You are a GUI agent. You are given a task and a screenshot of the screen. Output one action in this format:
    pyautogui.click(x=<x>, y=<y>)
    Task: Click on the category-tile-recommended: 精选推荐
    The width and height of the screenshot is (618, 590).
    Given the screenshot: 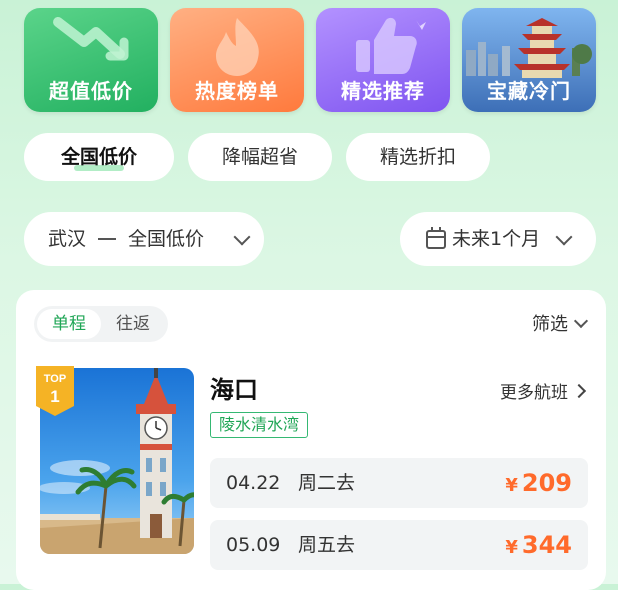 What is the action you would take?
    pyautogui.click(x=383, y=60)
    